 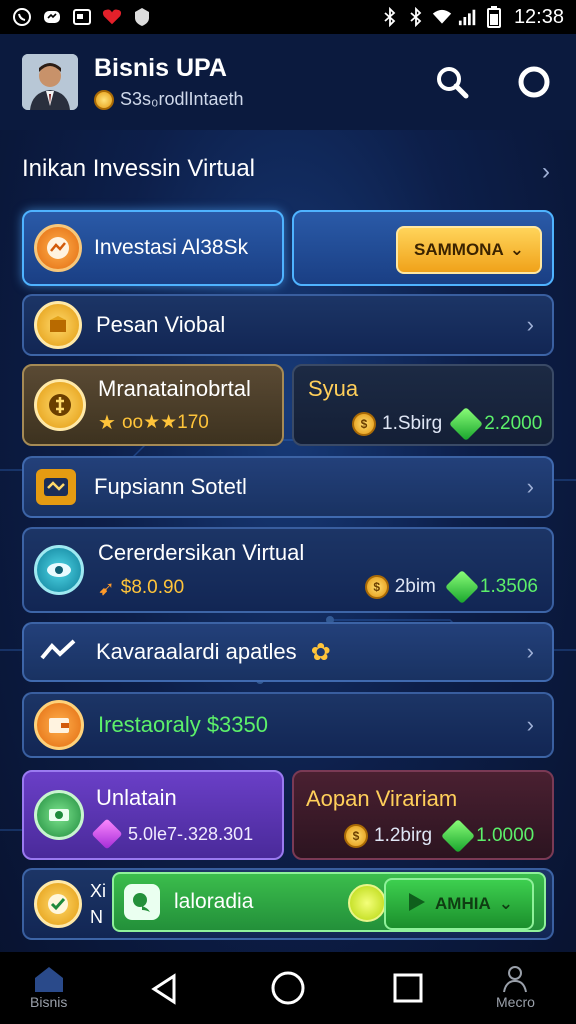 What do you see at coordinates (22, 17) in the screenshot?
I see `whatsapp-icon` at bounding box center [22, 17].